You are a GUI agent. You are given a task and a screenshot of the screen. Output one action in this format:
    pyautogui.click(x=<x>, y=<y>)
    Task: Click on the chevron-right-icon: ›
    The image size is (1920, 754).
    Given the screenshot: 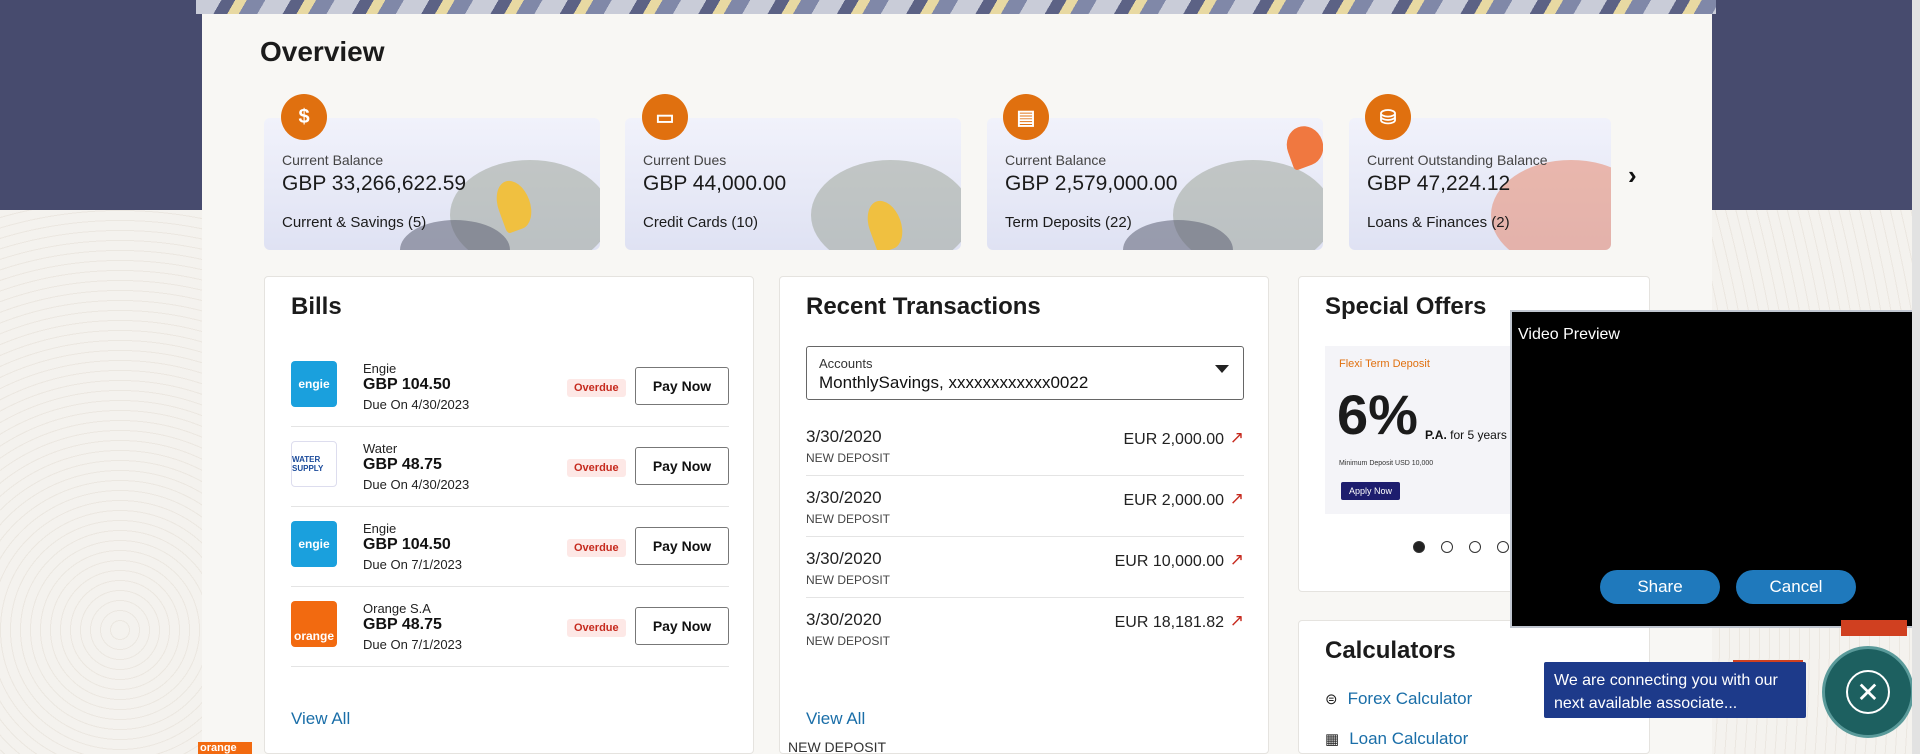 What is the action you would take?
    pyautogui.click(x=1632, y=175)
    